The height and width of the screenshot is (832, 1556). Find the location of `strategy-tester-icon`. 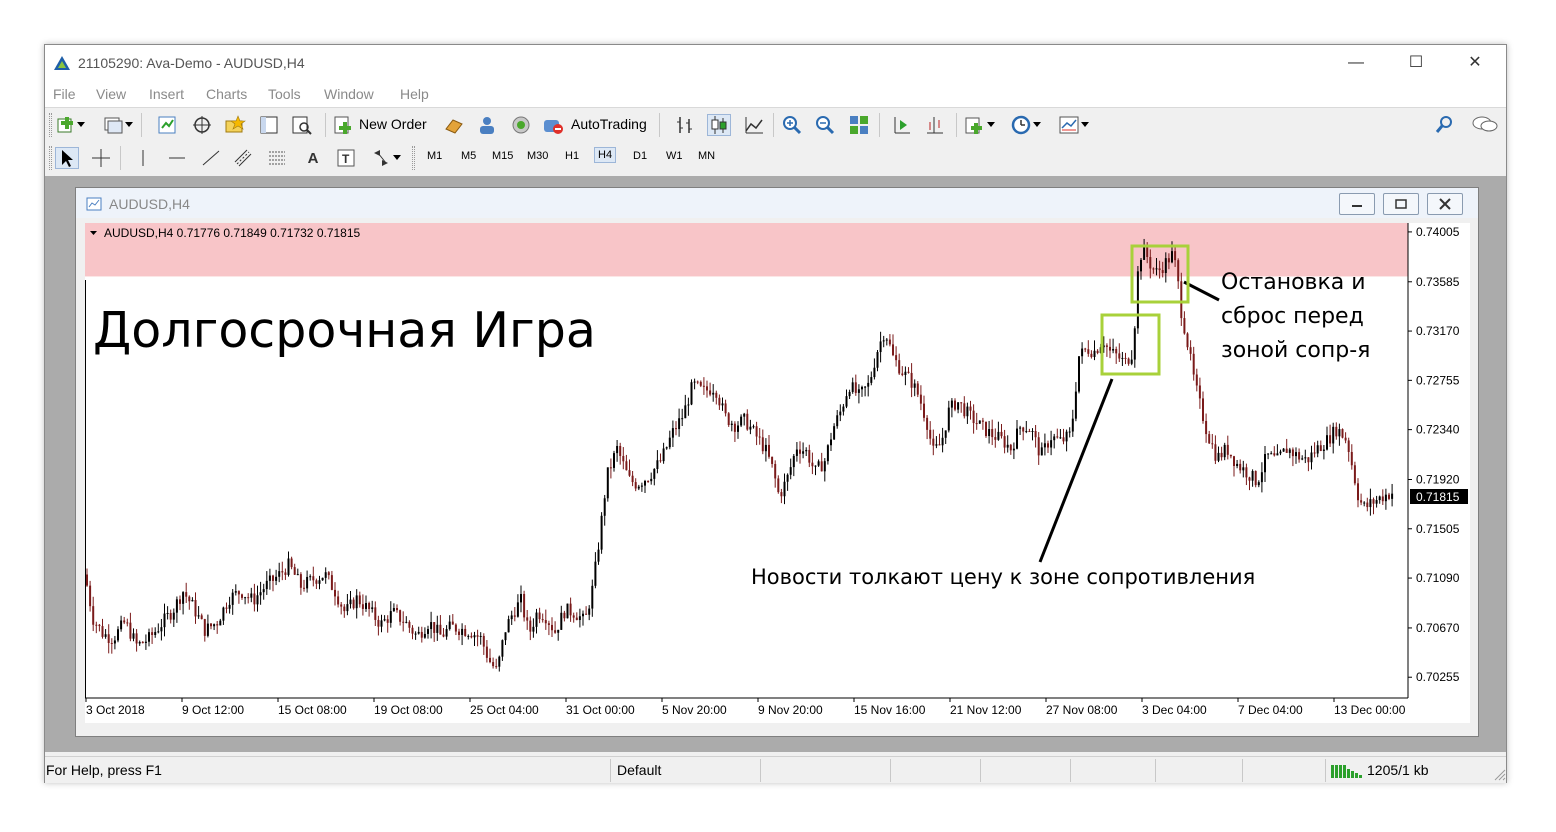

strategy-tester-icon is located at coordinates (302, 125).